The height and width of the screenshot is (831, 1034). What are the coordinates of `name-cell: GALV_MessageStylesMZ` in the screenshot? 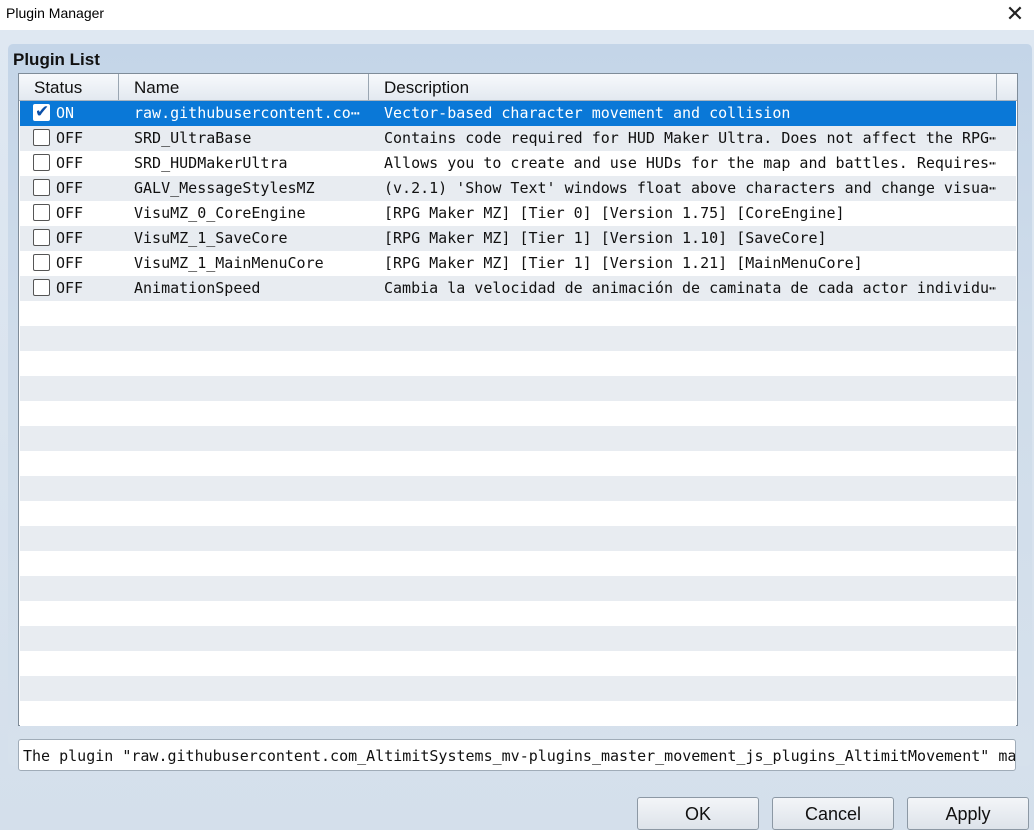 It's located at (224, 188).